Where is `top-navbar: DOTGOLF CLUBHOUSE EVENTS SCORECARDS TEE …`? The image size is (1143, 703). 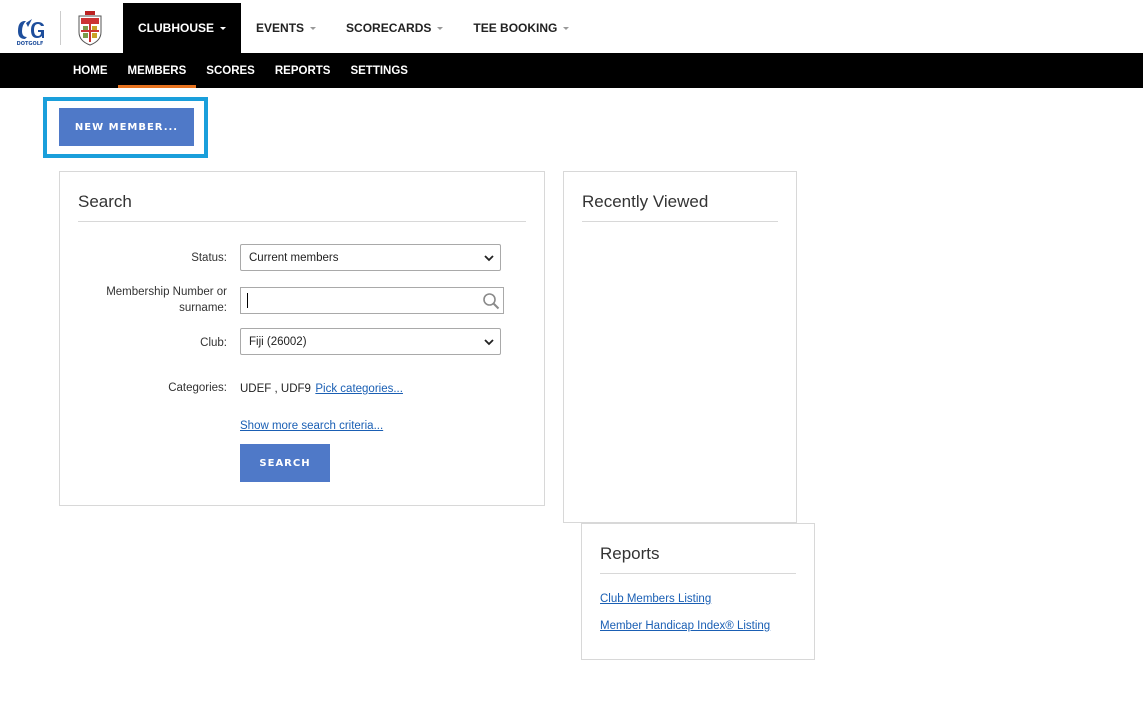 top-navbar: DOTGOLF CLUBHOUSE EVENTS SCORECARDS TEE … is located at coordinates (571, 28).